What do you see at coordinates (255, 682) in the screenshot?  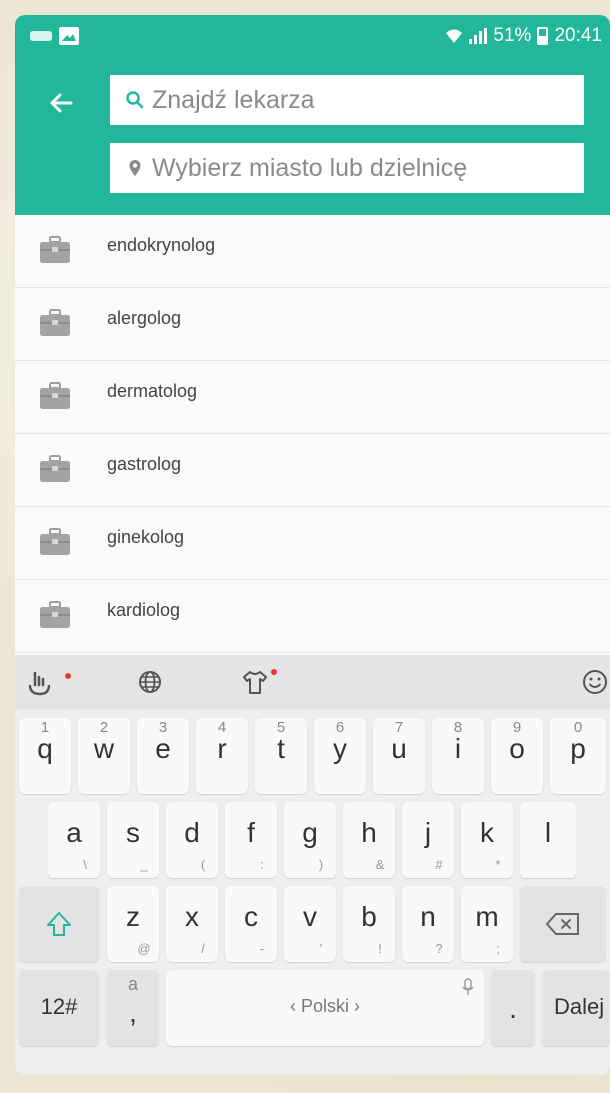 I see `tshirt-icon` at bounding box center [255, 682].